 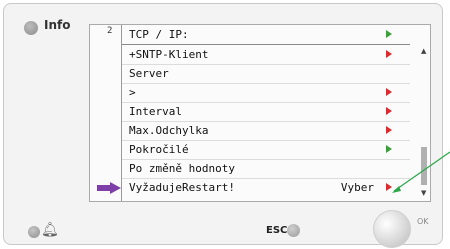 I want to click on menu-header: TCP / IP:, so click(x=266, y=35).